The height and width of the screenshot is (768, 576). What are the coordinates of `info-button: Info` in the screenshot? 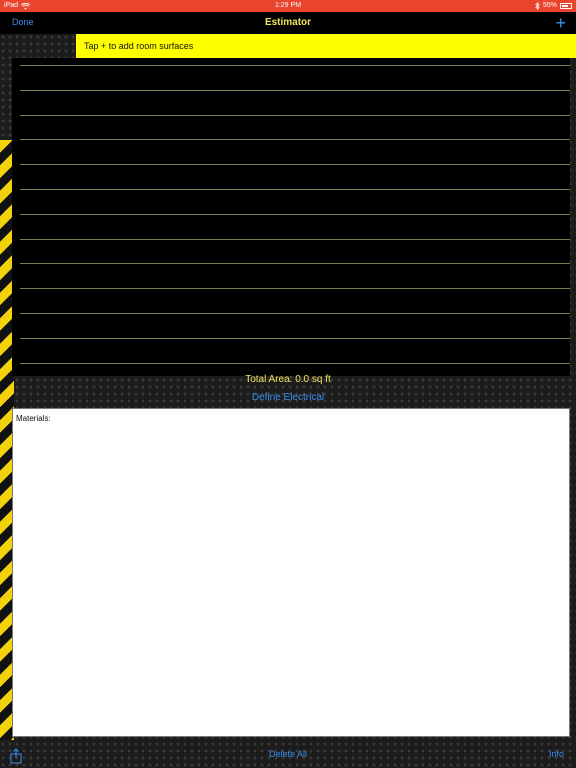 It's located at (556, 754).